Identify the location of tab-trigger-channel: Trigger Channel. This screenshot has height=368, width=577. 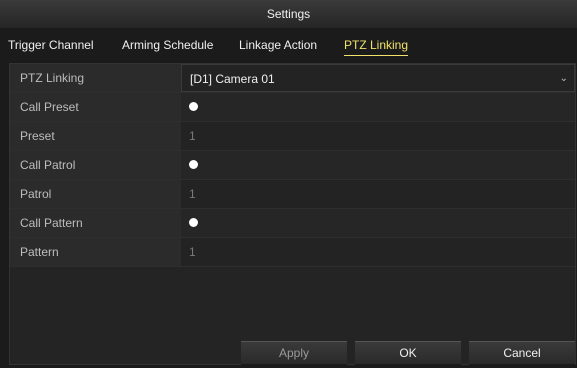
(51, 44).